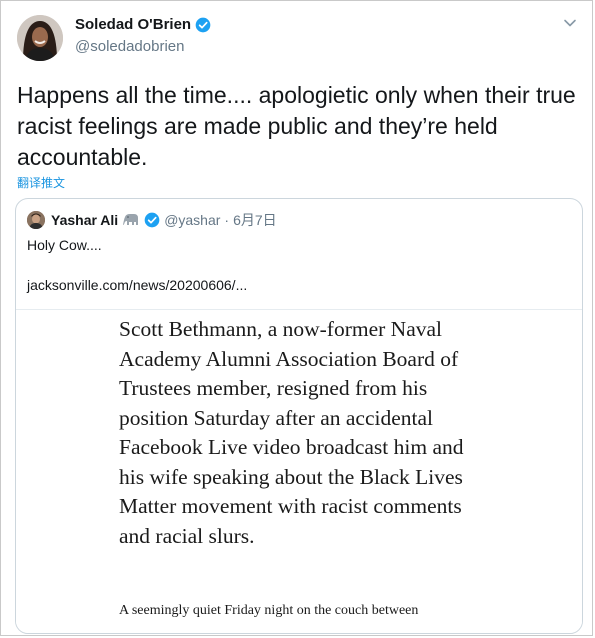 This screenshot has width=595, height=638. I want to click on quoted-tweet-header: Yashar Ali @yashar · 6月7日, so click(164, 220).